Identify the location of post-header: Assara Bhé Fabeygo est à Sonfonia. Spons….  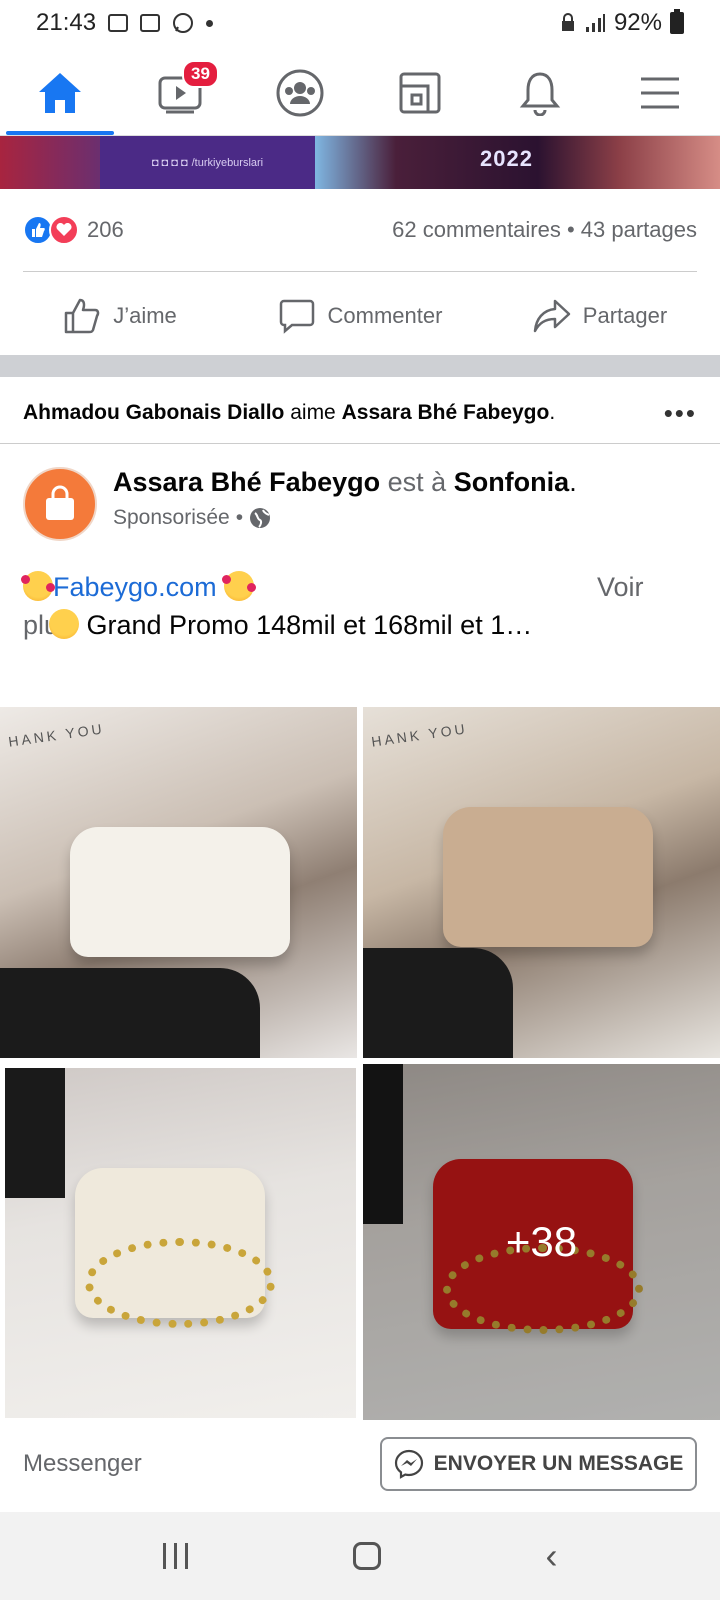
(360, 505).